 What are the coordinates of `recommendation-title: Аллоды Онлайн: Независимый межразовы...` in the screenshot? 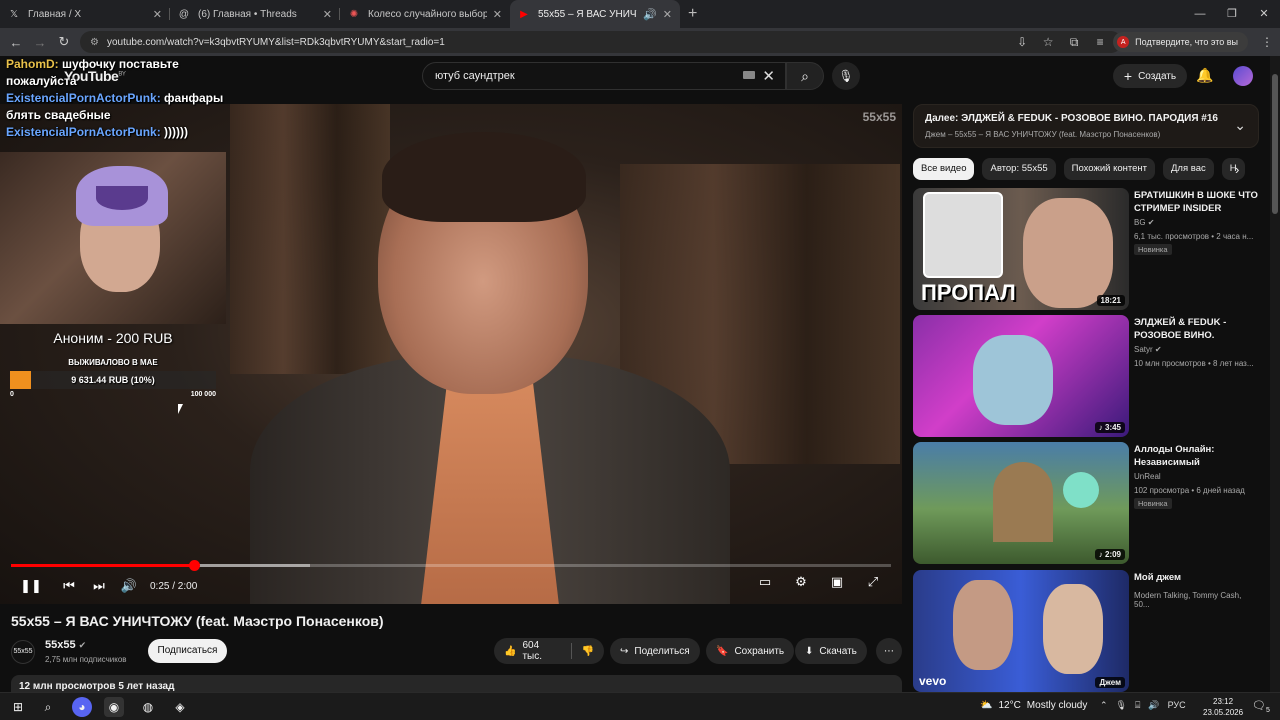 It's located at (1196, 456).